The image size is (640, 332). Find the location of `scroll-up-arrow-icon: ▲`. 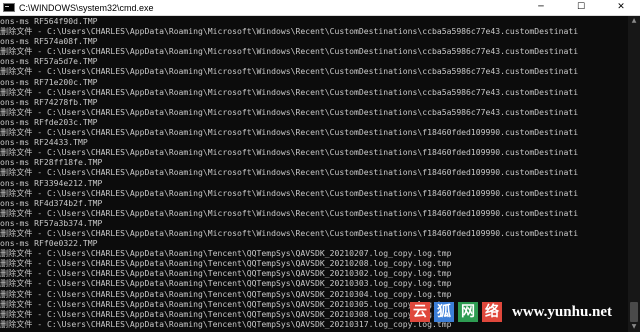

scroll-up-arrow-icon: ▲ is located at coordinates (634, 21).